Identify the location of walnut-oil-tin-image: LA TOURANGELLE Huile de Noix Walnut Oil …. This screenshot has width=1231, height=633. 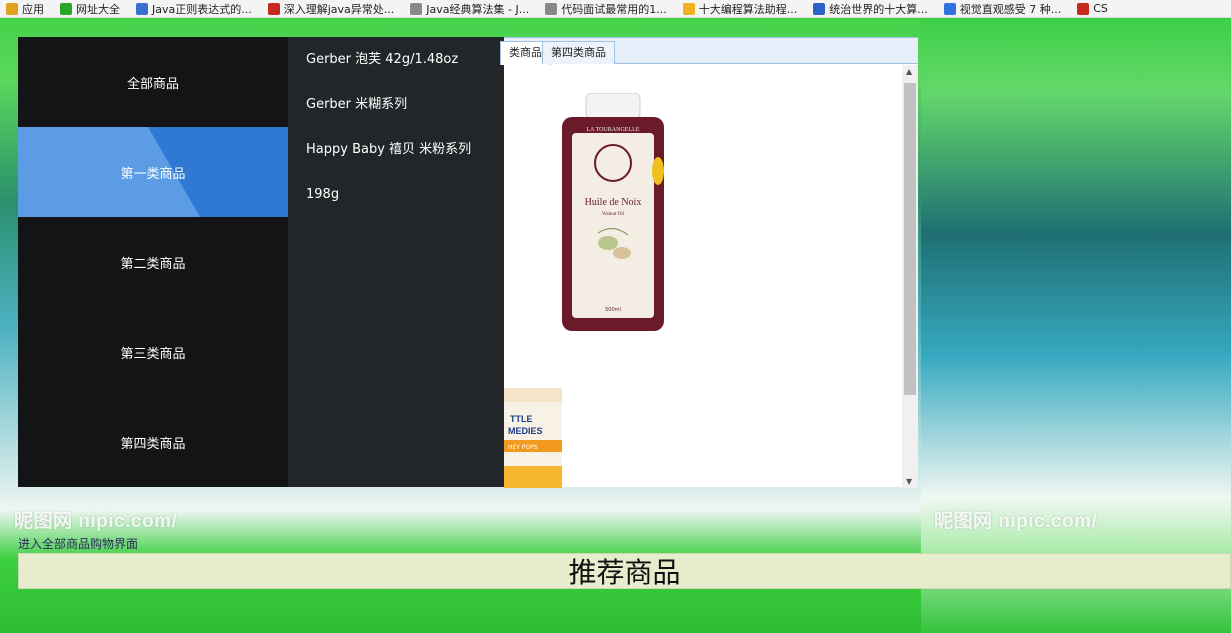
(613, 212).